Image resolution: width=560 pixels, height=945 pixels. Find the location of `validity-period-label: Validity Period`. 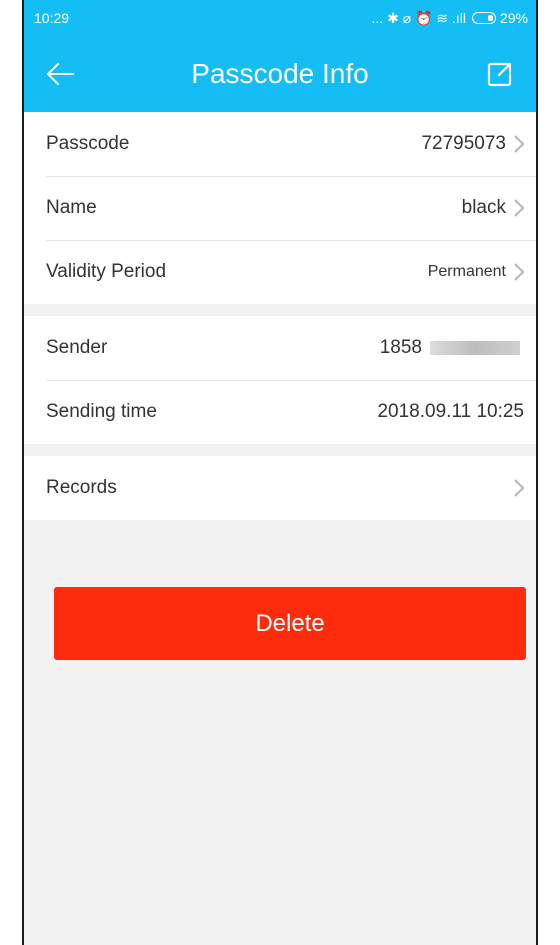

validity-period-label: Validity Period is located at coordinates (106, 271).